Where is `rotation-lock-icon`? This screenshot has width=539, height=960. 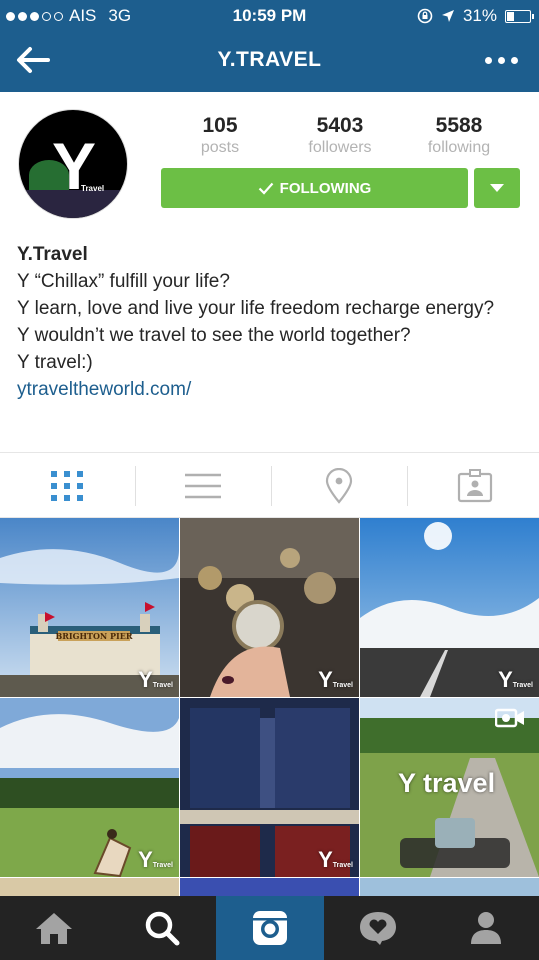 rotation-lock-icon is located at coordinates (425, 16).